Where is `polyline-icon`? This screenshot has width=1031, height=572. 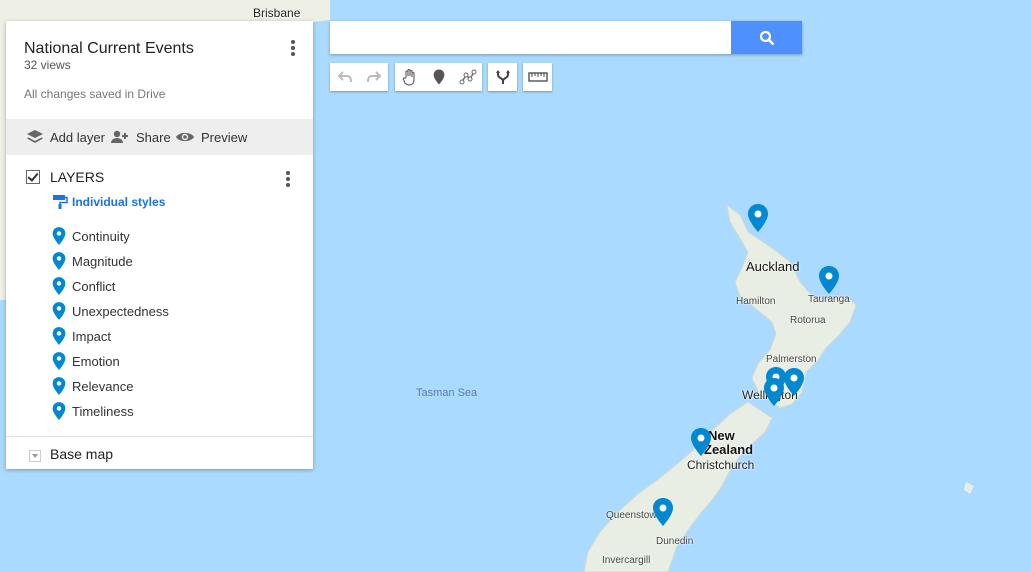 polyline-icon is located at coordinates (467, 77).